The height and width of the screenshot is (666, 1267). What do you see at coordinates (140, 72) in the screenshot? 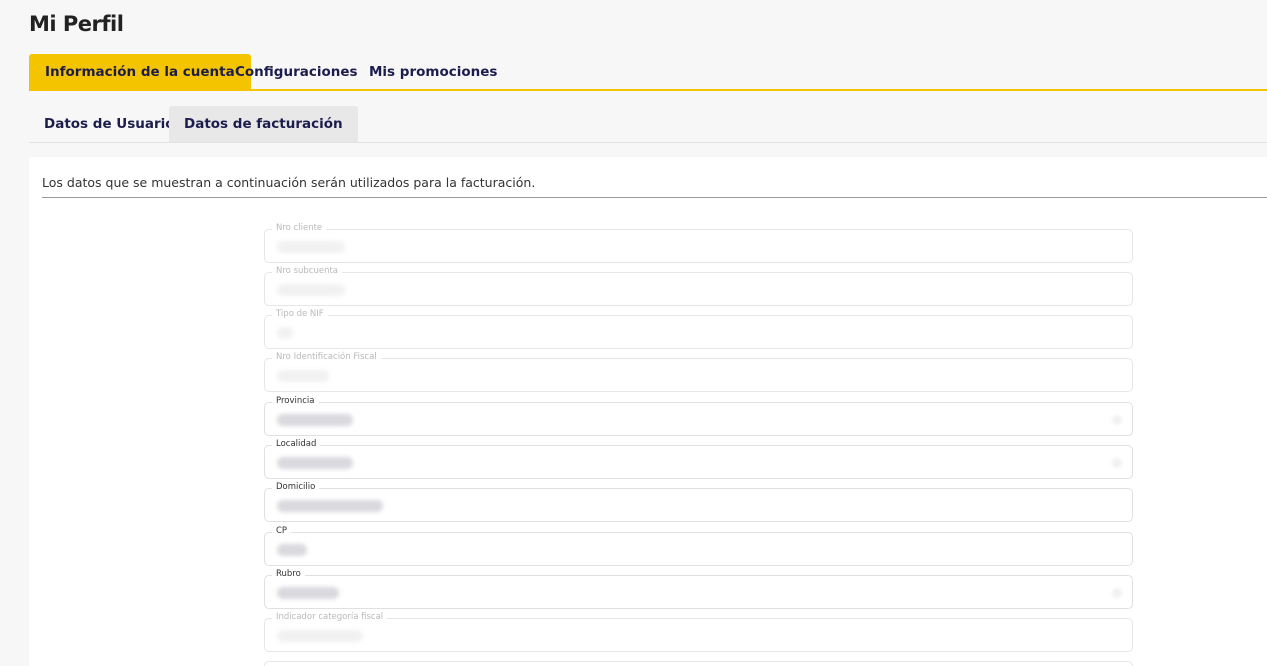
I see `tab-informacion-cuenta: Información de la cuenta` at bounding box center [140, 72].